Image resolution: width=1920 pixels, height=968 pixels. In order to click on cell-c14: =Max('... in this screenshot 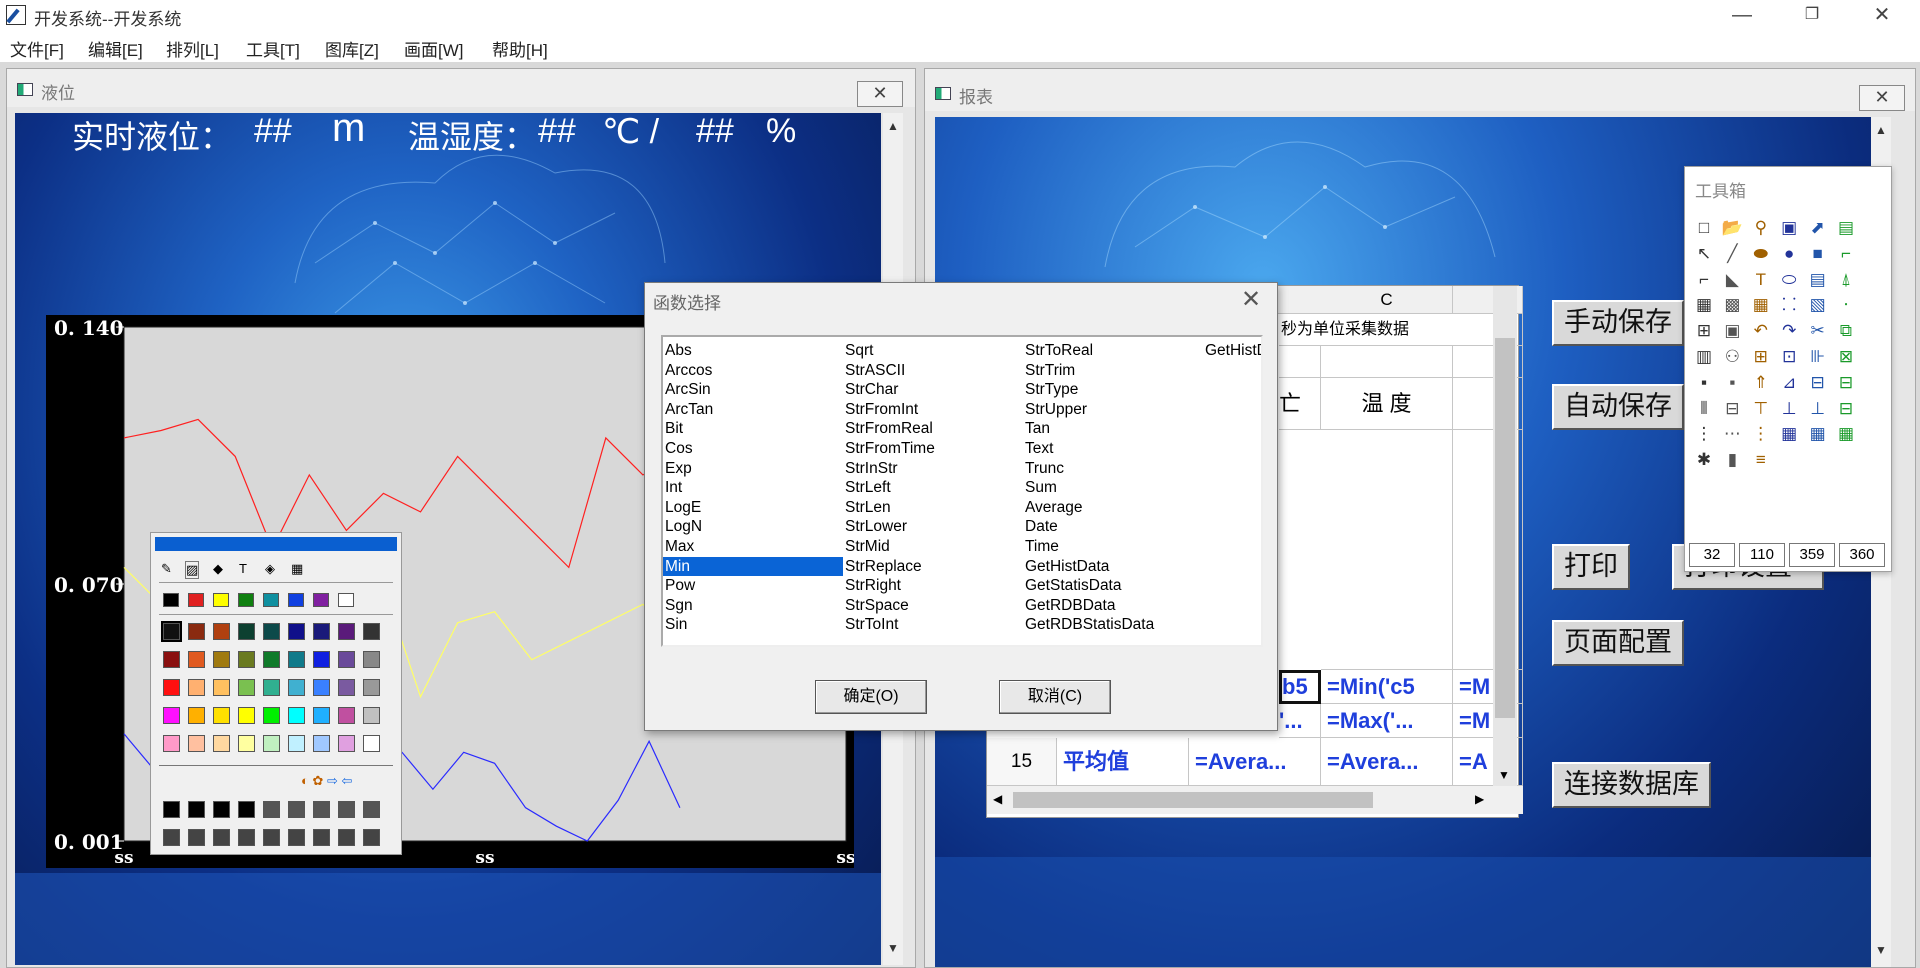, I will do `click(1387, 721)`.